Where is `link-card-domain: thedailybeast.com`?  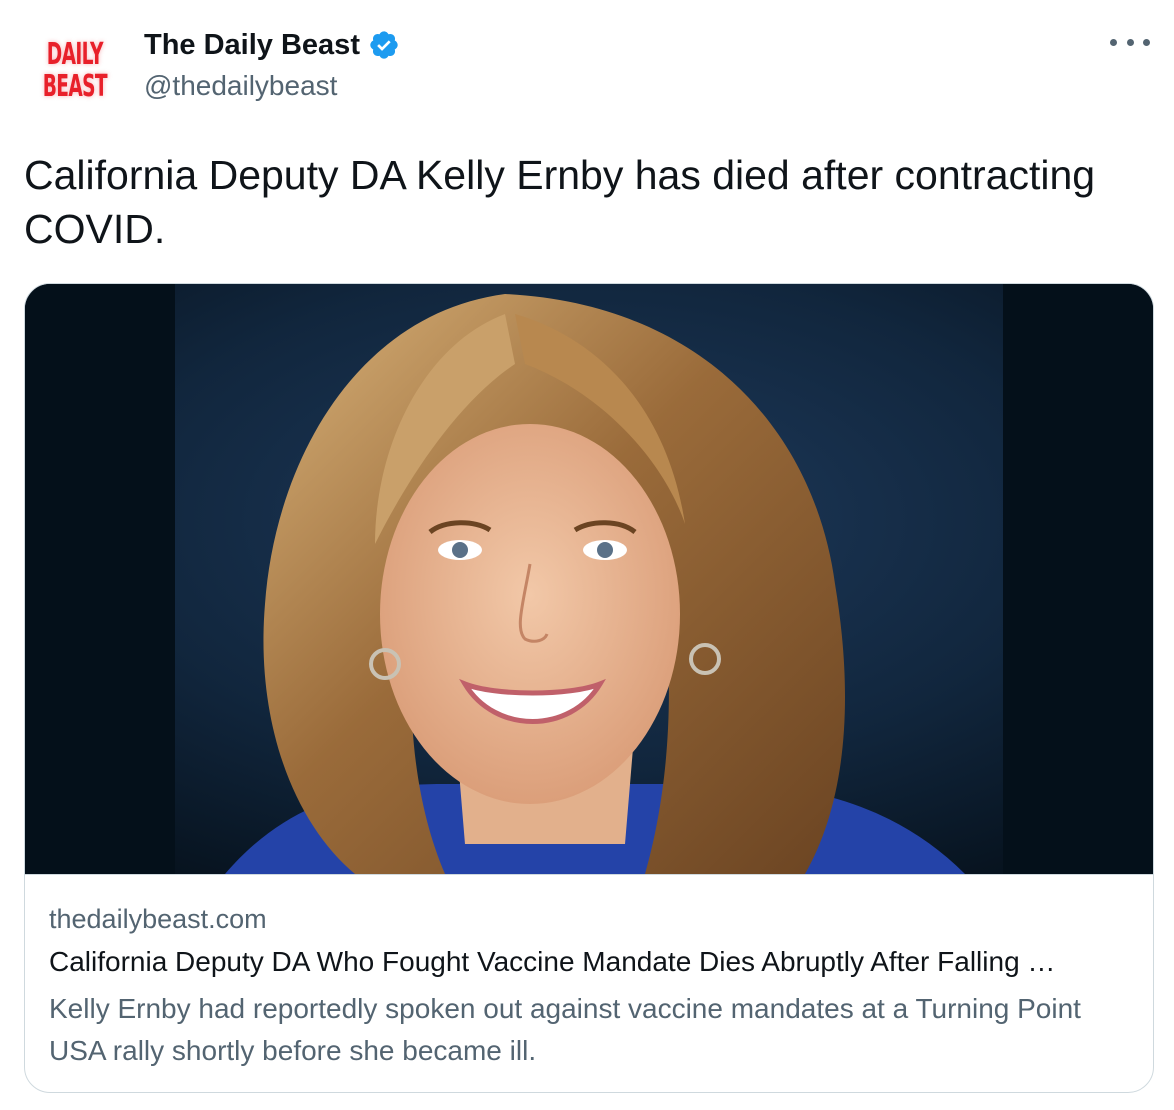 link-card-domain: thedailybeast.com is located at coordinates (158, 919).